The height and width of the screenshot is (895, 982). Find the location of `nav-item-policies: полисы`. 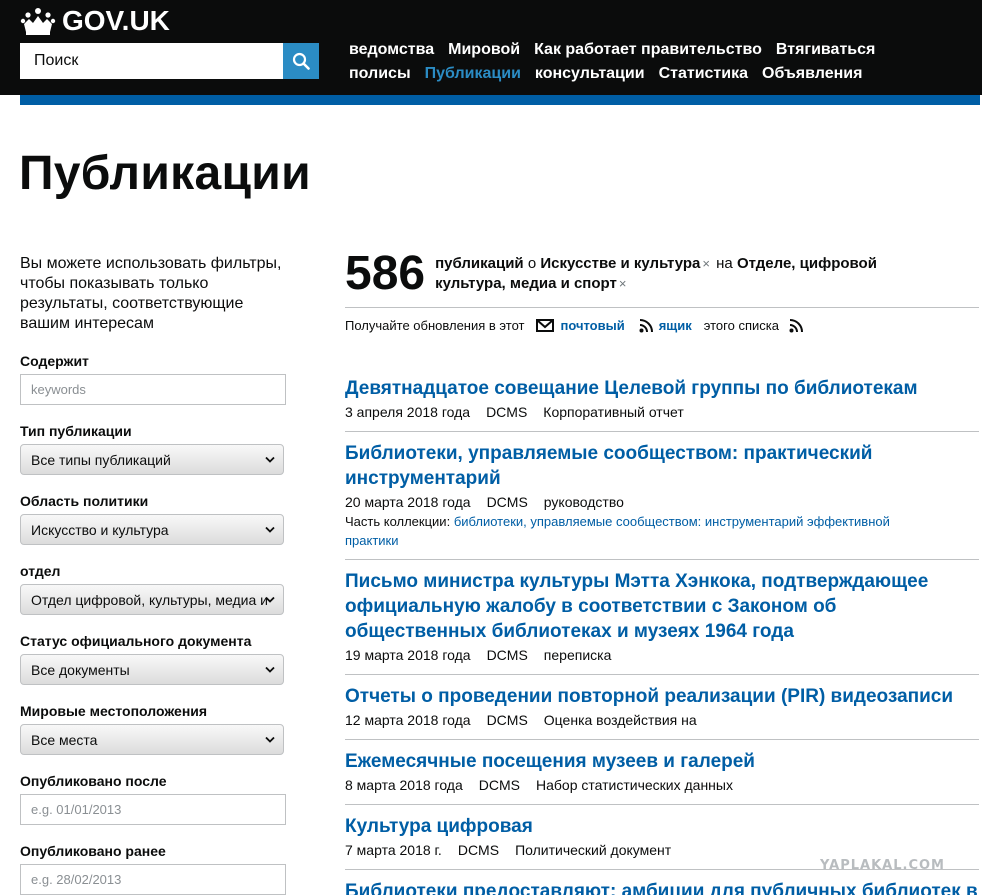

nav-item-policies: полисы is located at coordinates (380, 74).